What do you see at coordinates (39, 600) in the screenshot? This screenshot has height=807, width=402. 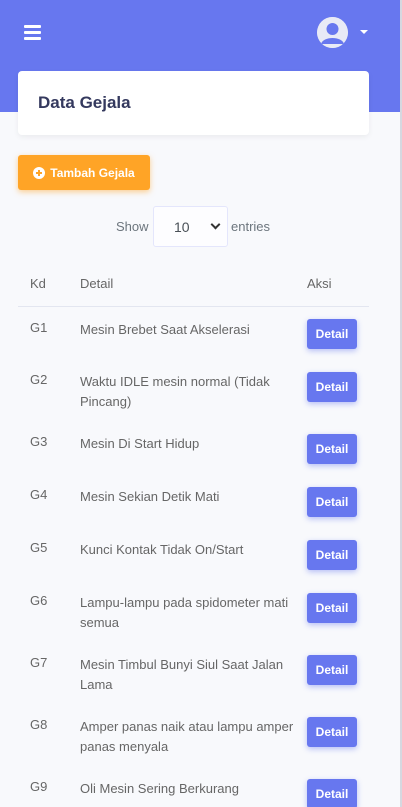 I see `row-kd: G6` at bounding box center [39, 600].